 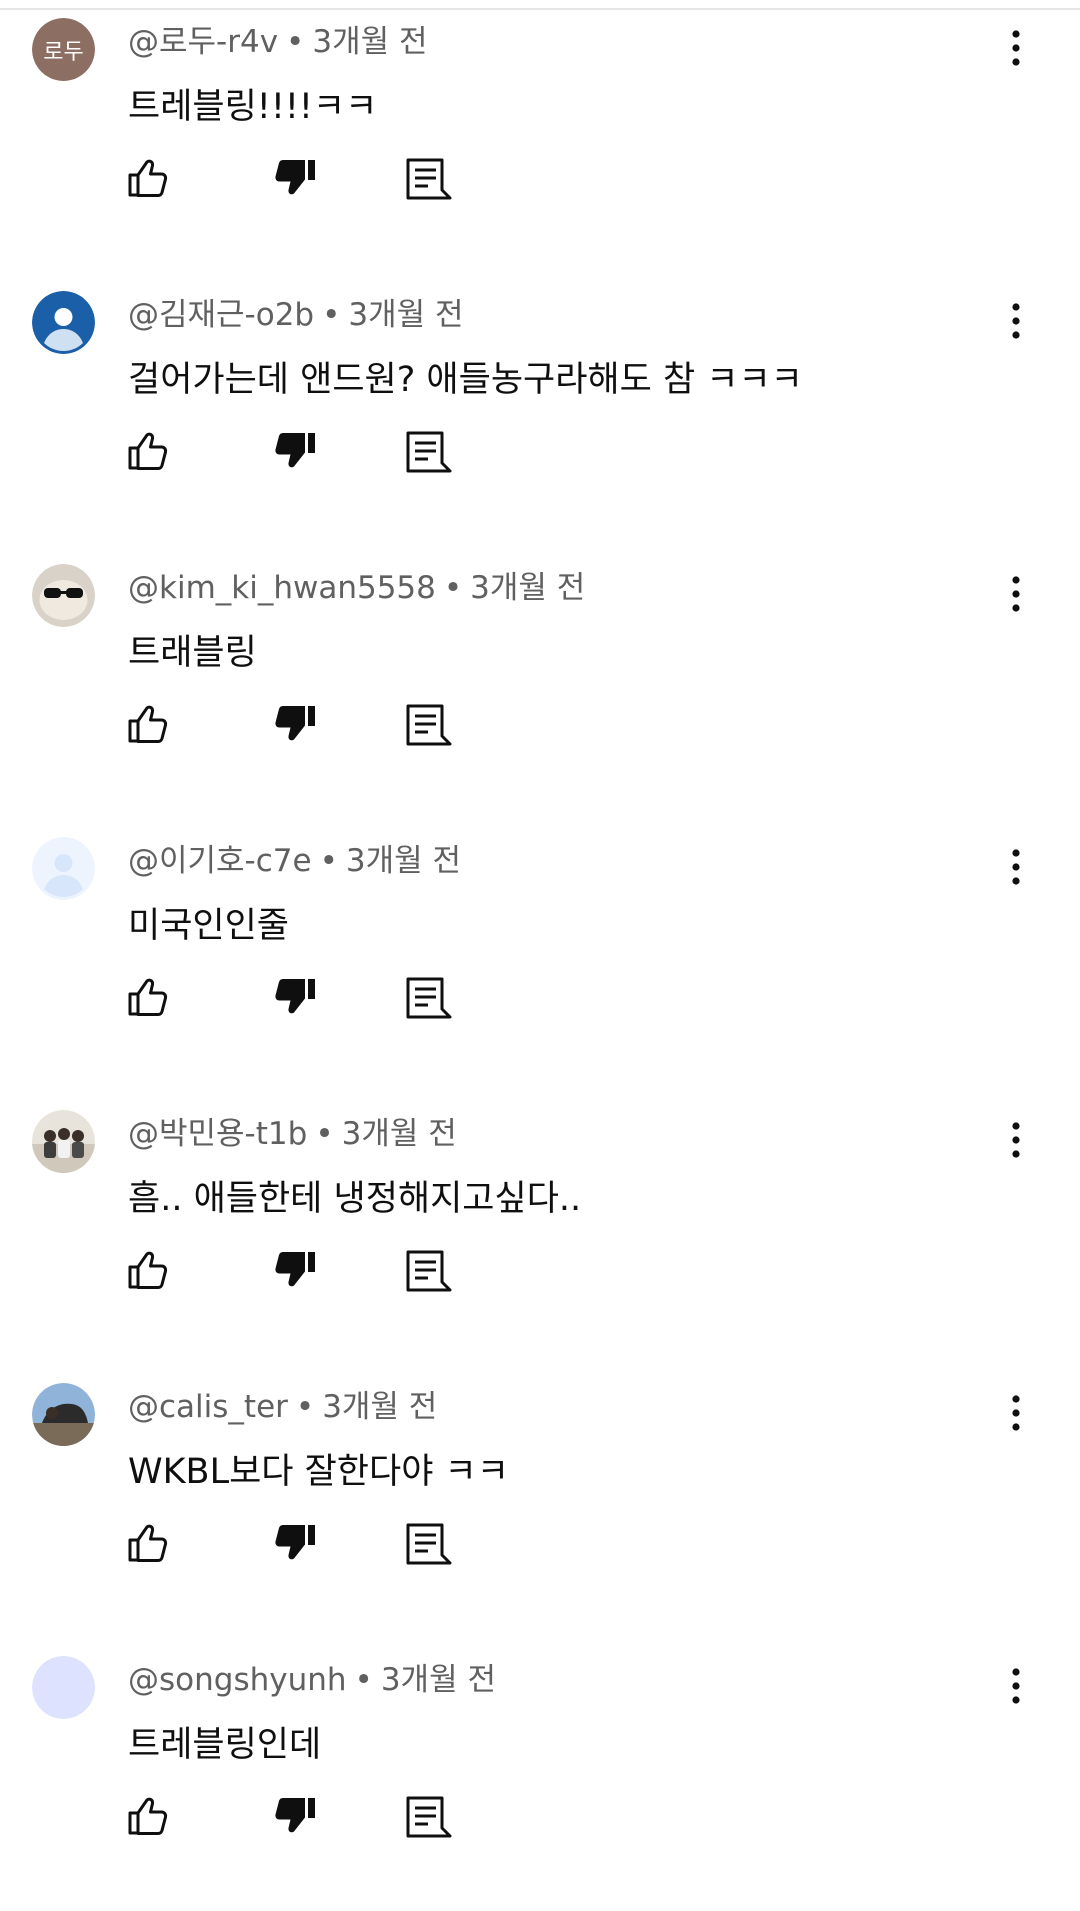 I want to click on avatar: 로두, so click(x=63, y=49).